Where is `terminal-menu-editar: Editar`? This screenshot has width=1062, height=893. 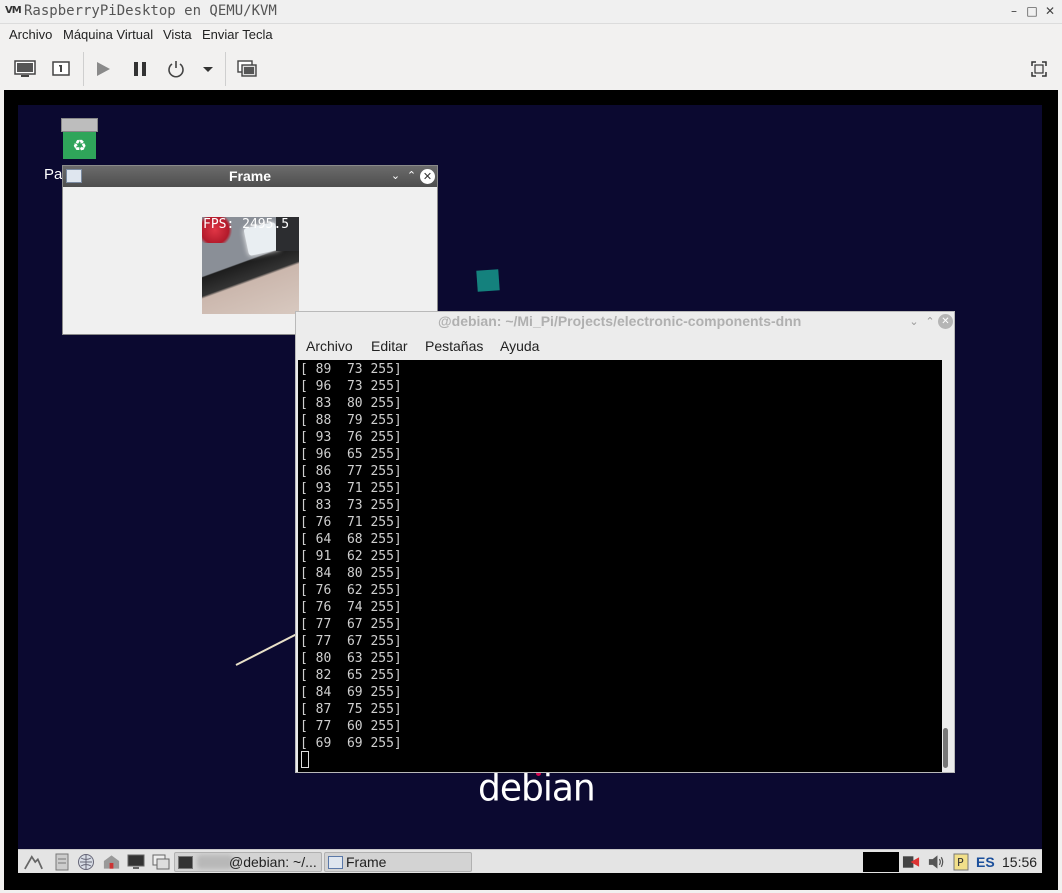 terminal-menu-editar: Editar is located at coordinates (389, 346).